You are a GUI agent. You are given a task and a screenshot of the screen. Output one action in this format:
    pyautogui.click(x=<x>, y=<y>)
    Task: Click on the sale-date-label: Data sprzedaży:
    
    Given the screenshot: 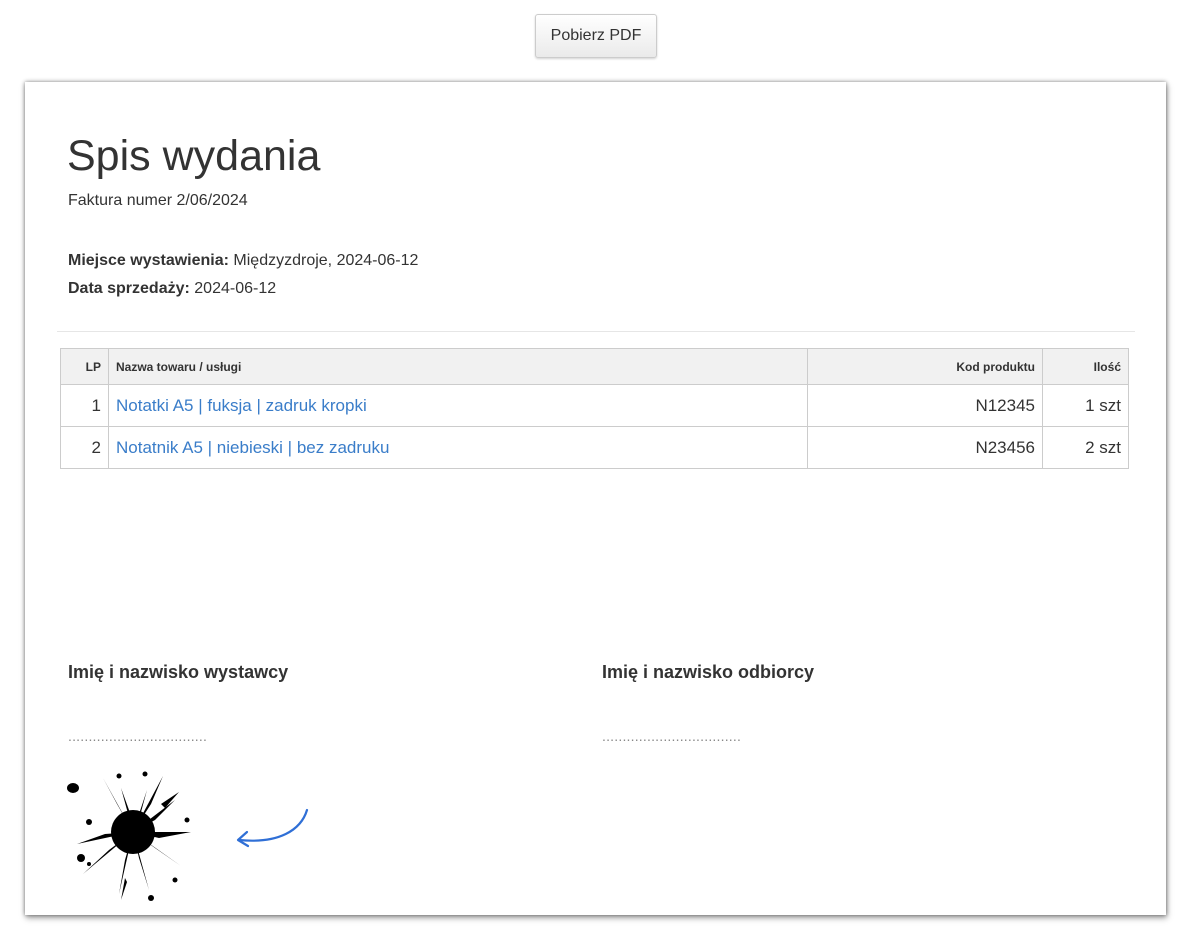 What is the action you would take?
    pyautogui.click(x=129, y=288)
    